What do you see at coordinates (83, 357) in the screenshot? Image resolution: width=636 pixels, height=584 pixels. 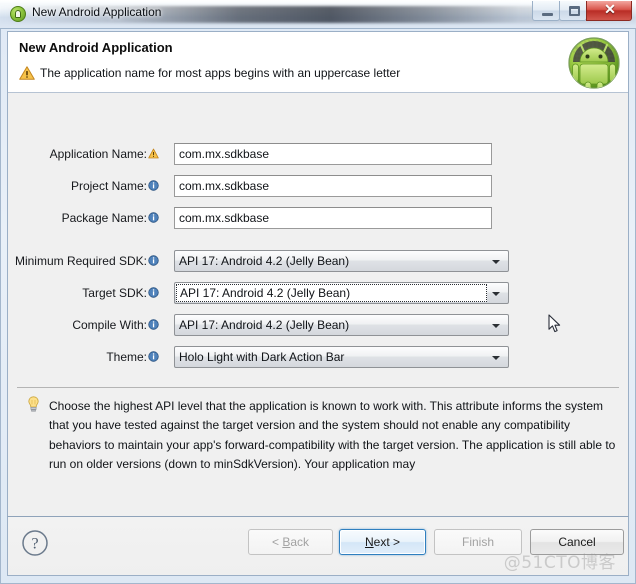 I see `label-theme: Theme:` at bounding box center [83, 357].